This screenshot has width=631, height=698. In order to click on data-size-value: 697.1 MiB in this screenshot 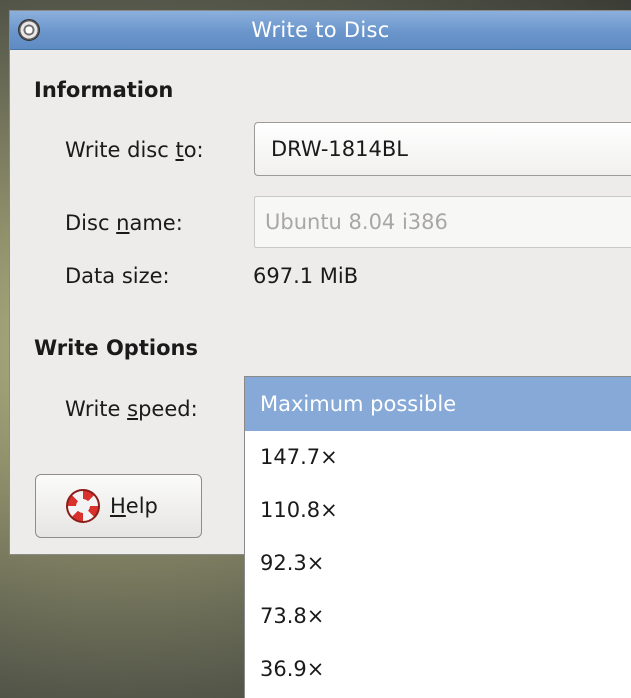, I will do `click(306, 276)`.